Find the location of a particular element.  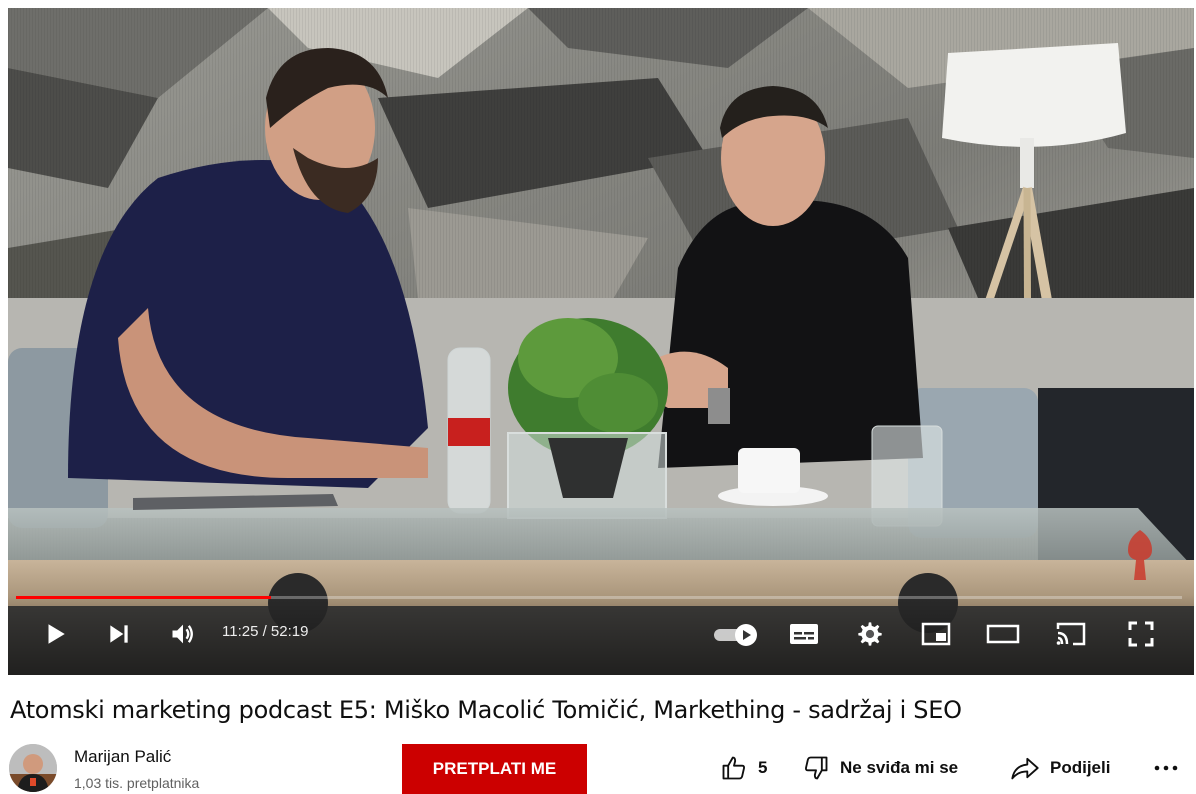

progress-bar-played is located at coordinates (143, 597).